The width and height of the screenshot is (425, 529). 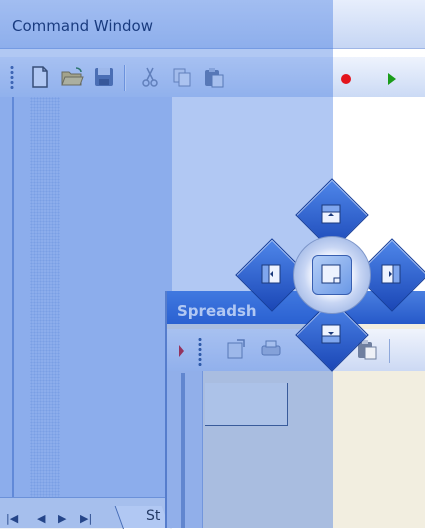 I want to click on sheet-tab-bar: |◀ ◀ ▶ ▶| St, so click(x=86, y=513).